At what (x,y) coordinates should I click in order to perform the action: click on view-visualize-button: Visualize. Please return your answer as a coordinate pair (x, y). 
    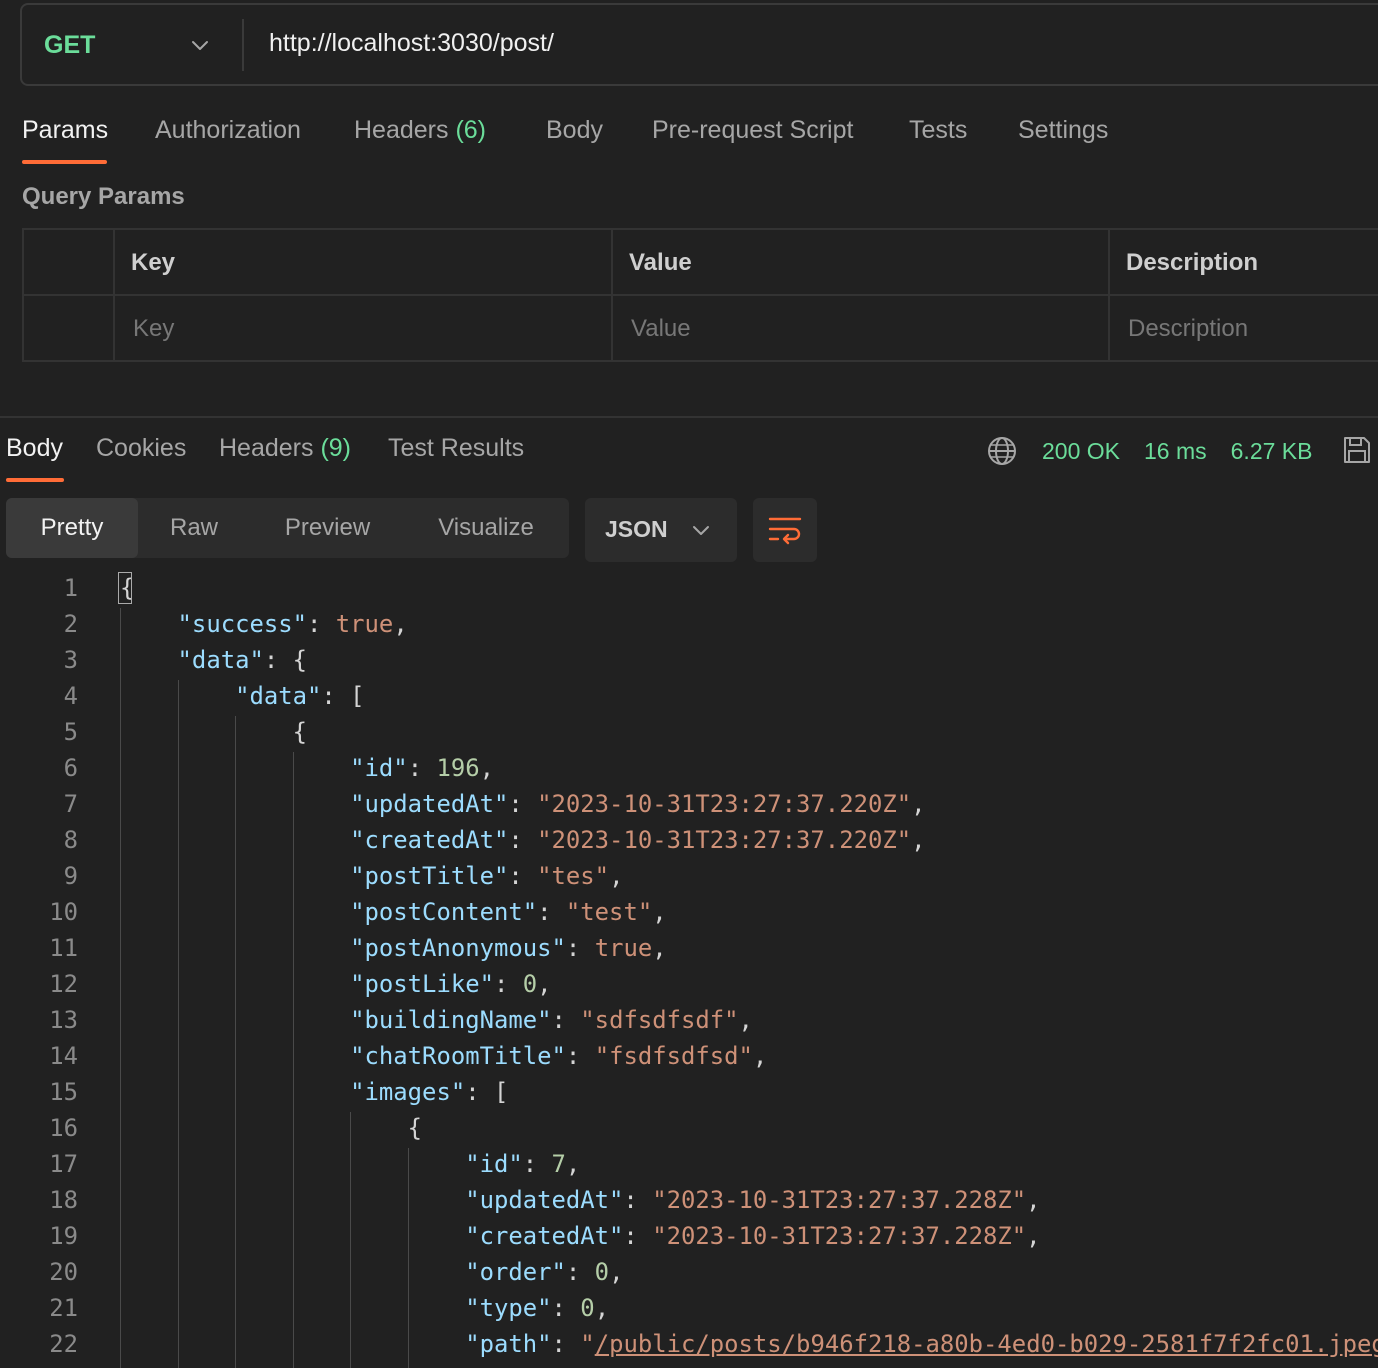
    Looking at the image, I should click on (486, 528).